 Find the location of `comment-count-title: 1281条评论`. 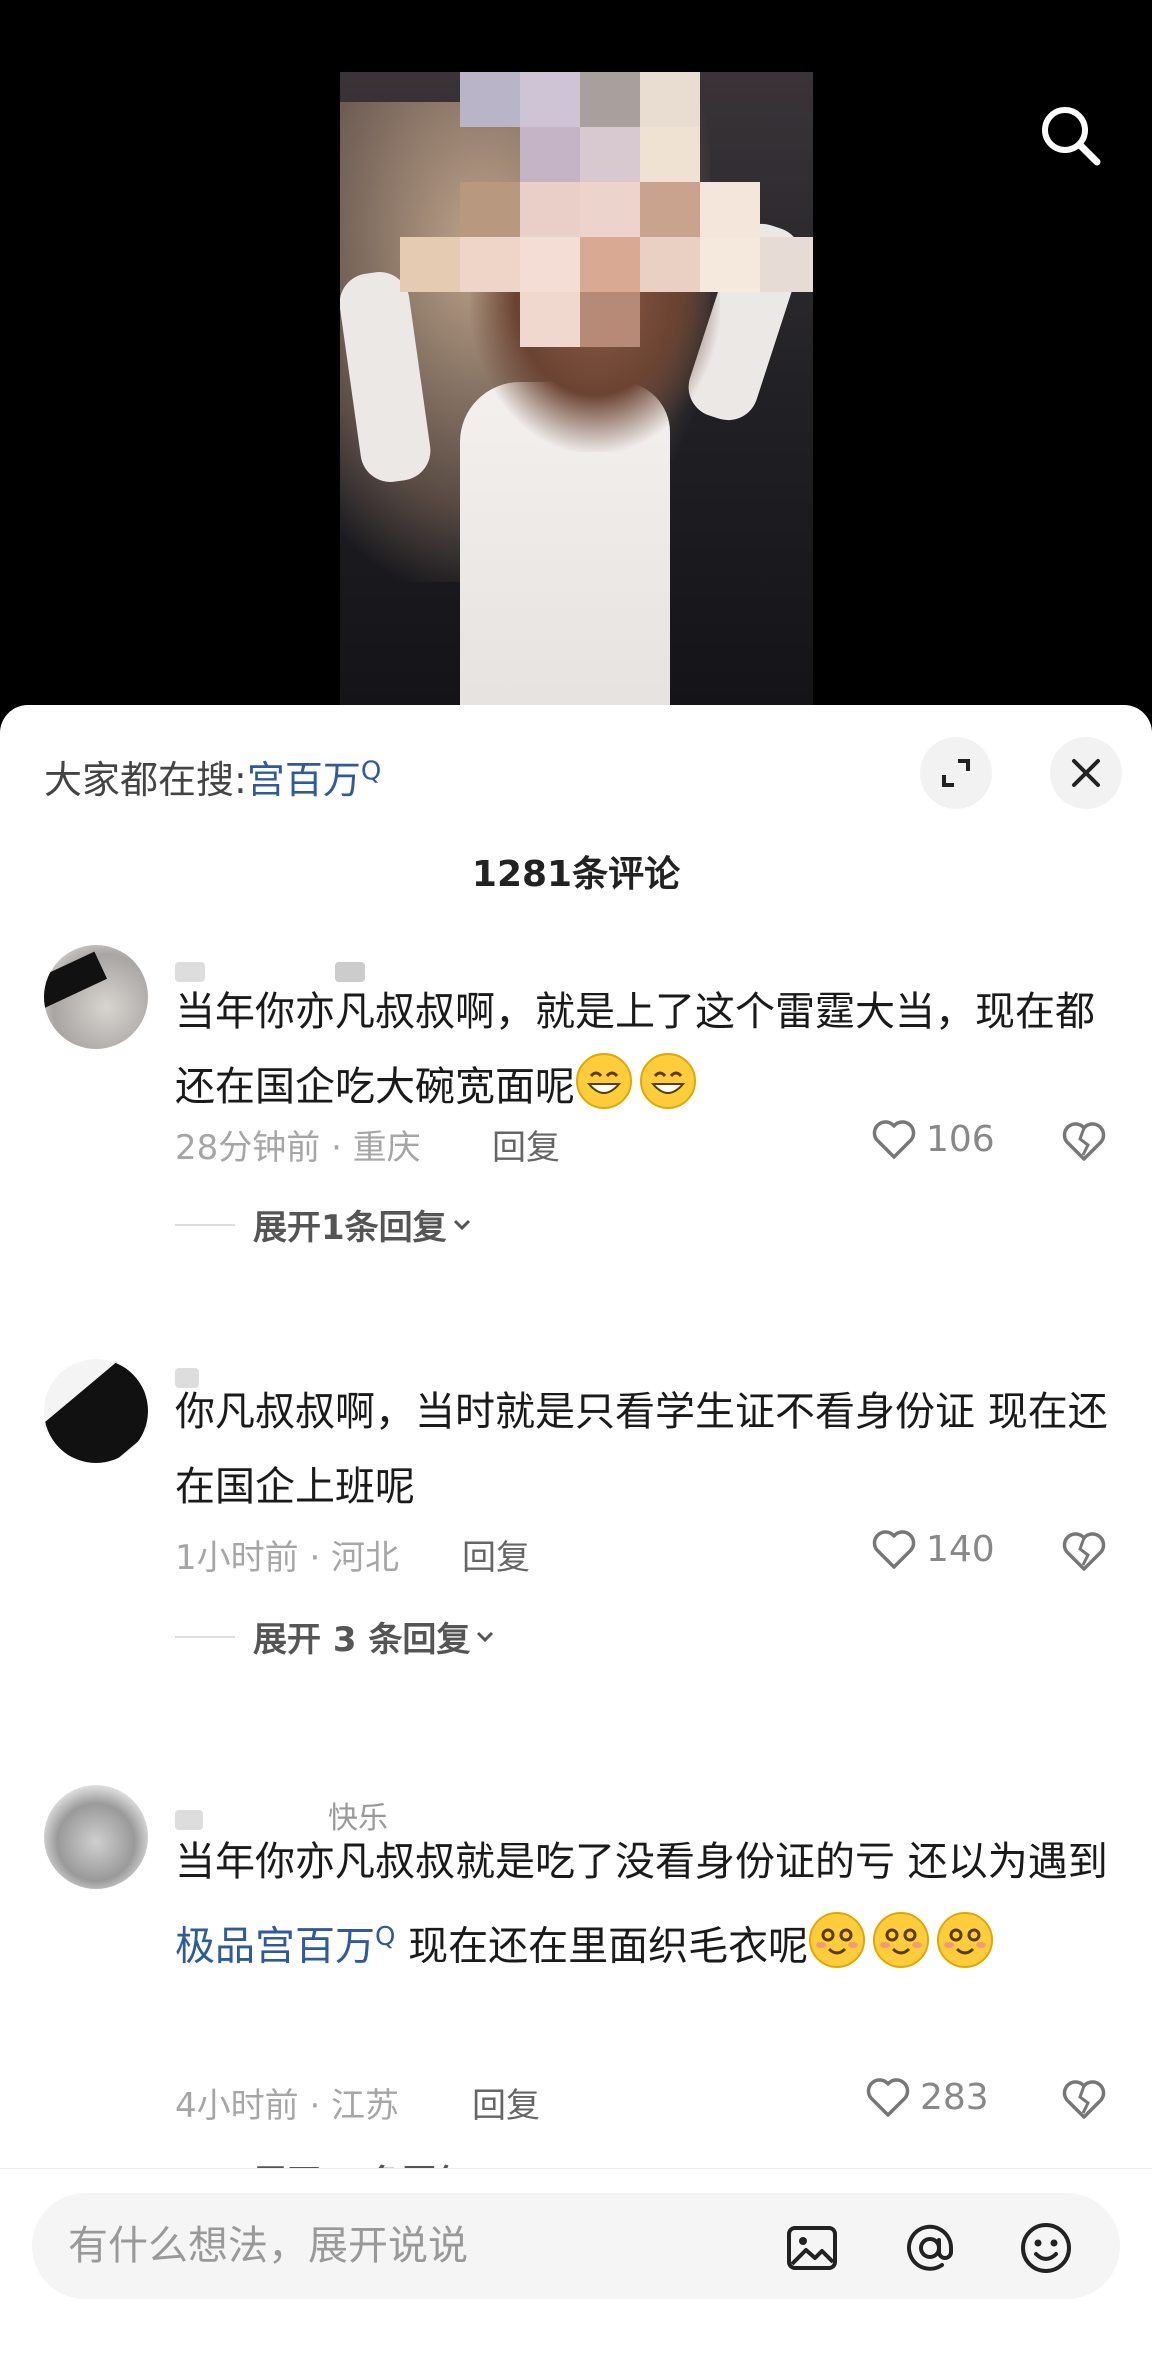

comment-count-title: 1281条评论 is located at coordinates (576, 874).